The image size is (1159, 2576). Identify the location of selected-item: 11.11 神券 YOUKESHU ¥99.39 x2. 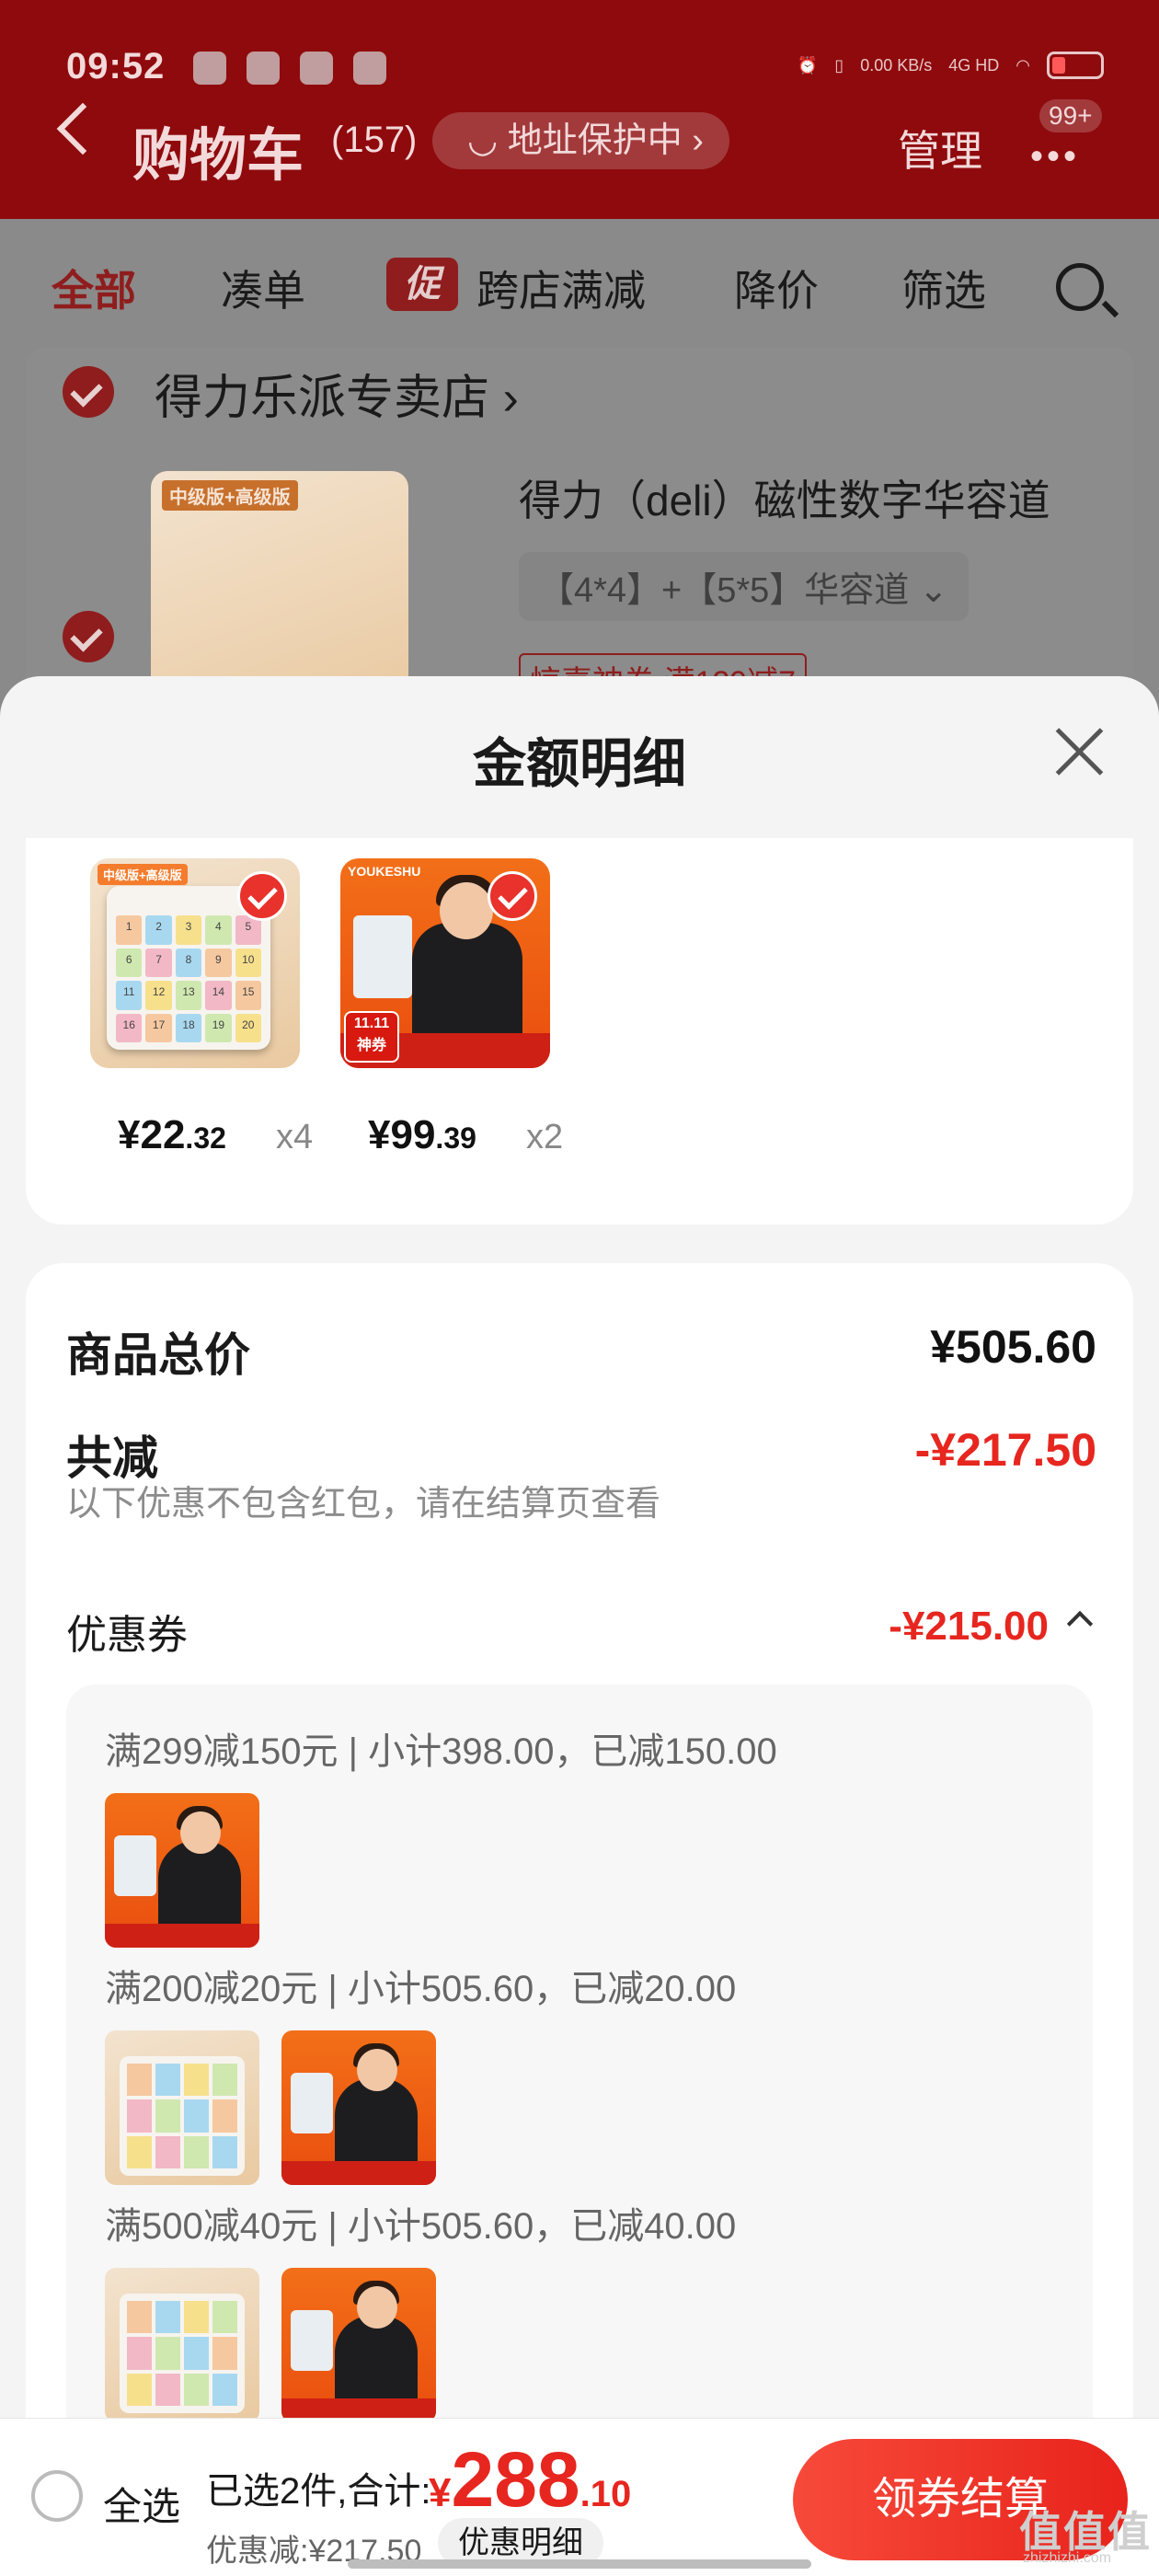
(451, 1007).